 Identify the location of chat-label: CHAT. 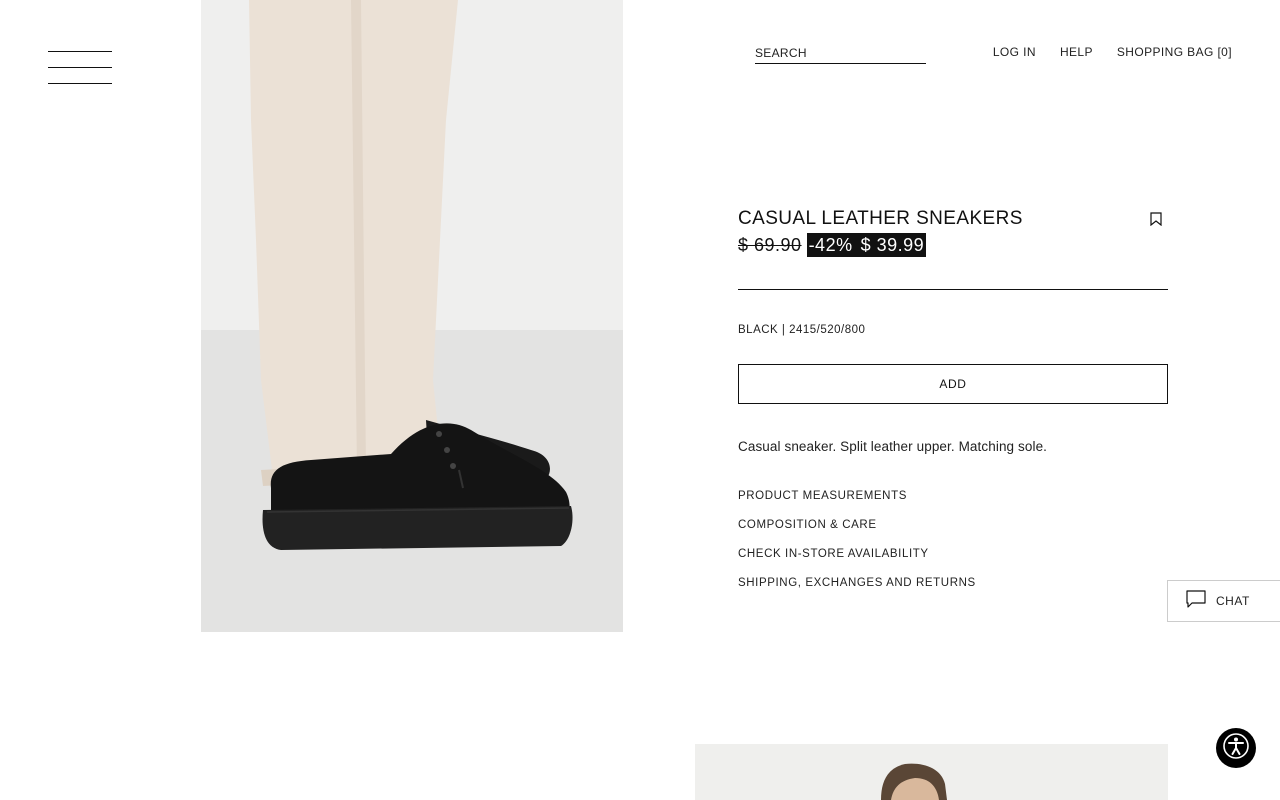
(1233, 601).